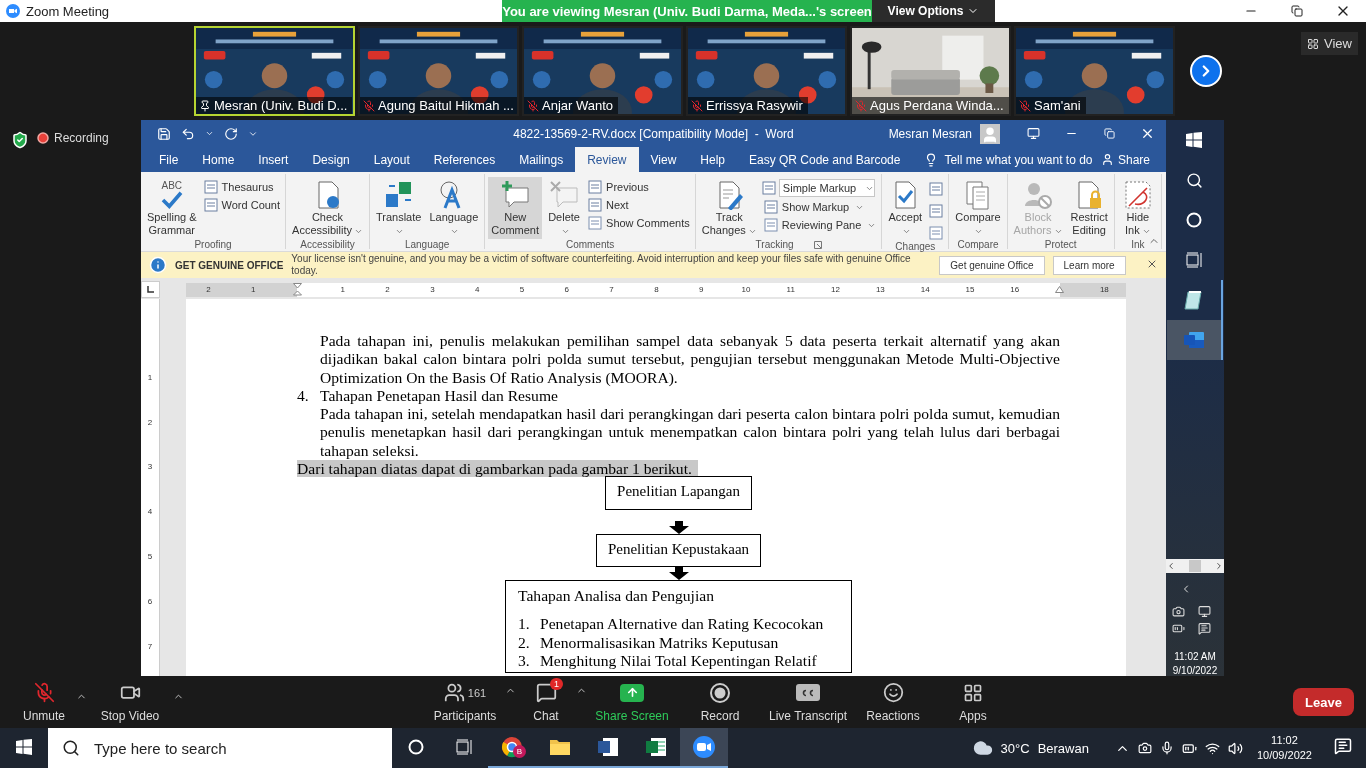 The width and height of the screenshot is (1366, 768). Describe the element at coordinates (1089, 208) in the screenshot. I see `ribbon-button: Restrict Editing` at that location.